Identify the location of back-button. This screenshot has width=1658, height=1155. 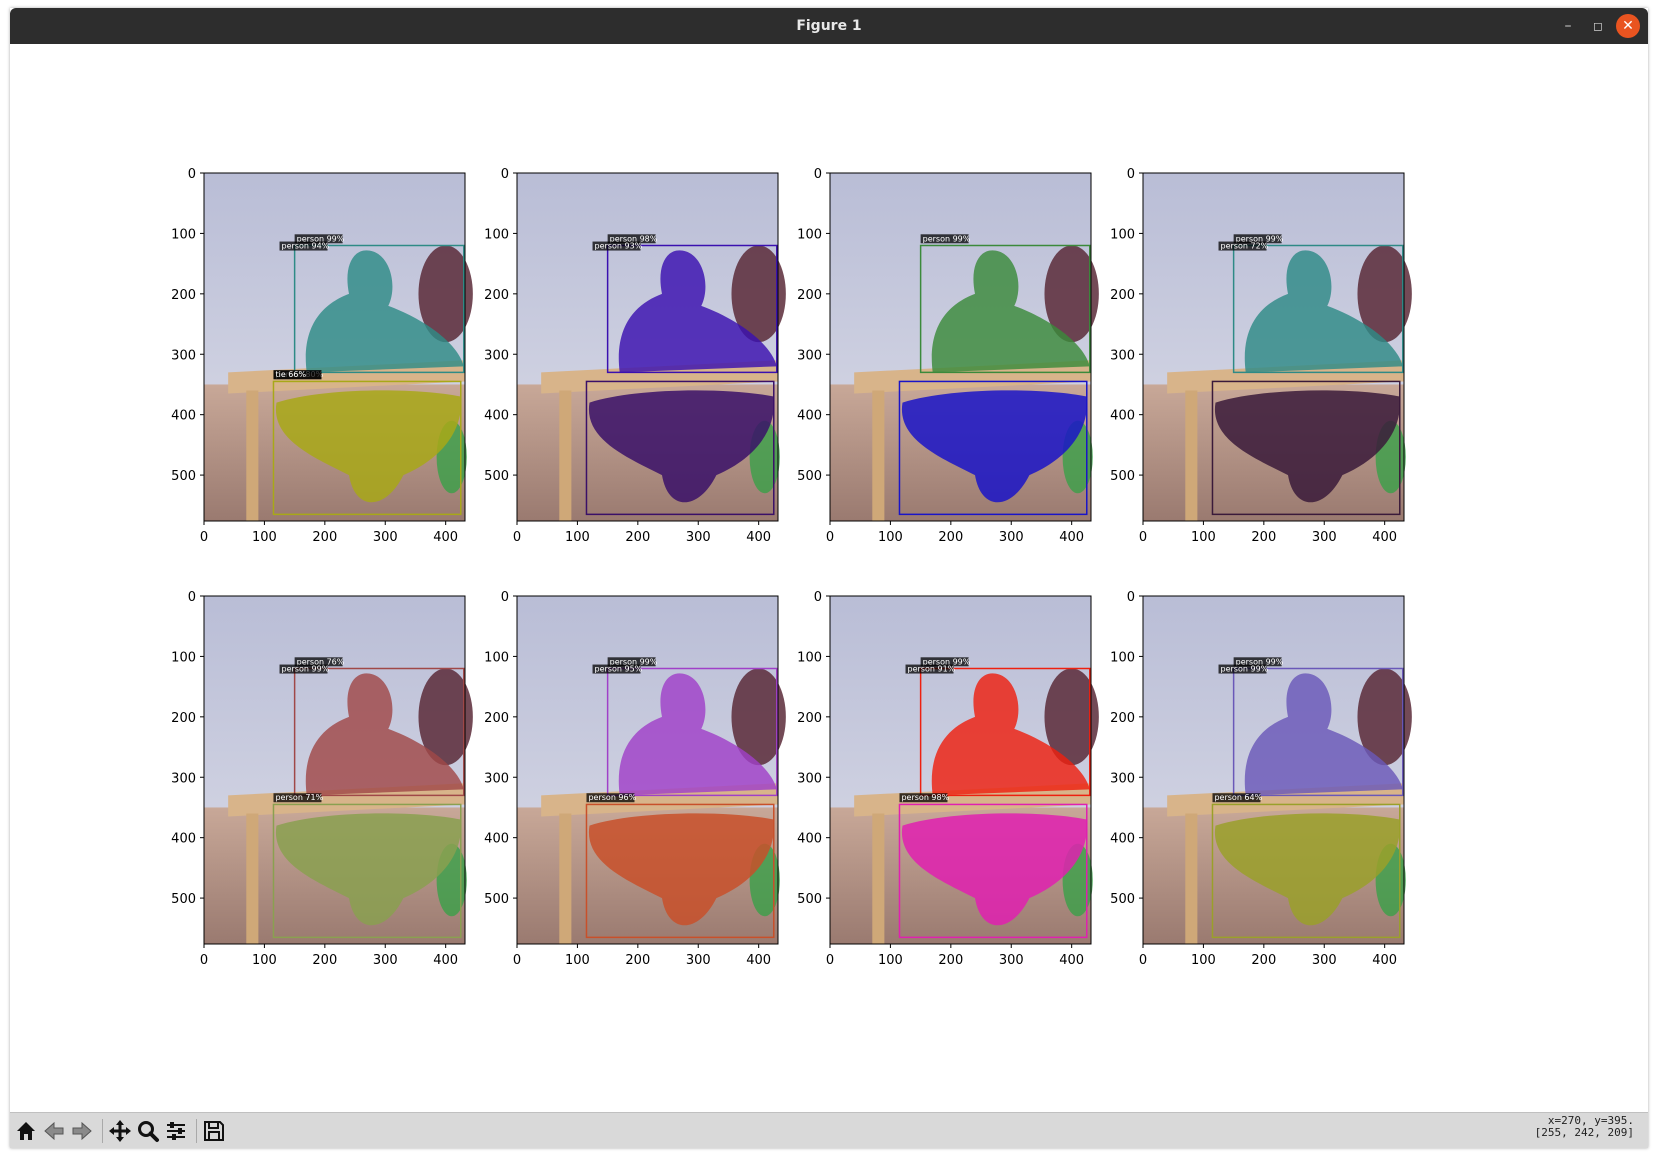
(54, 1131).